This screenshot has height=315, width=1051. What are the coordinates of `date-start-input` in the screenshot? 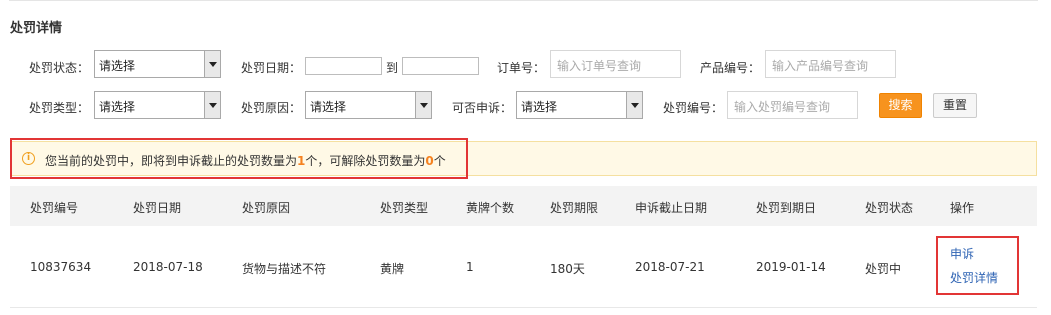 It's located at (343, 66).